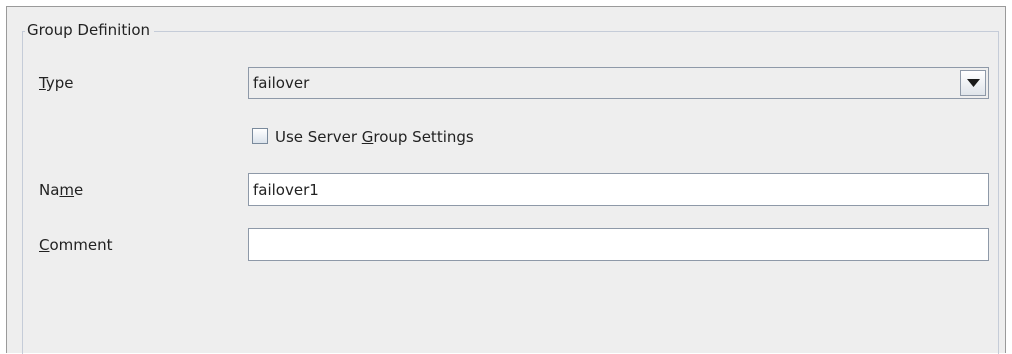 The image size is (1012, 354). What do you see at coordinates (318, 137) in the screenshot?
I see `use-server-group-label-prefix: Use Server` at bounding box center [318, 137].